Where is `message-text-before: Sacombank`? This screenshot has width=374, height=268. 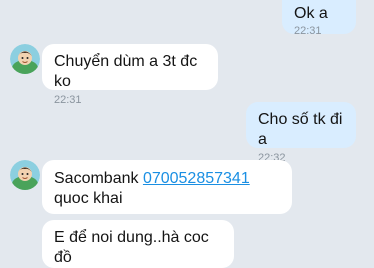 message-text-before: Sacombank is located at coordinates (98, 178).